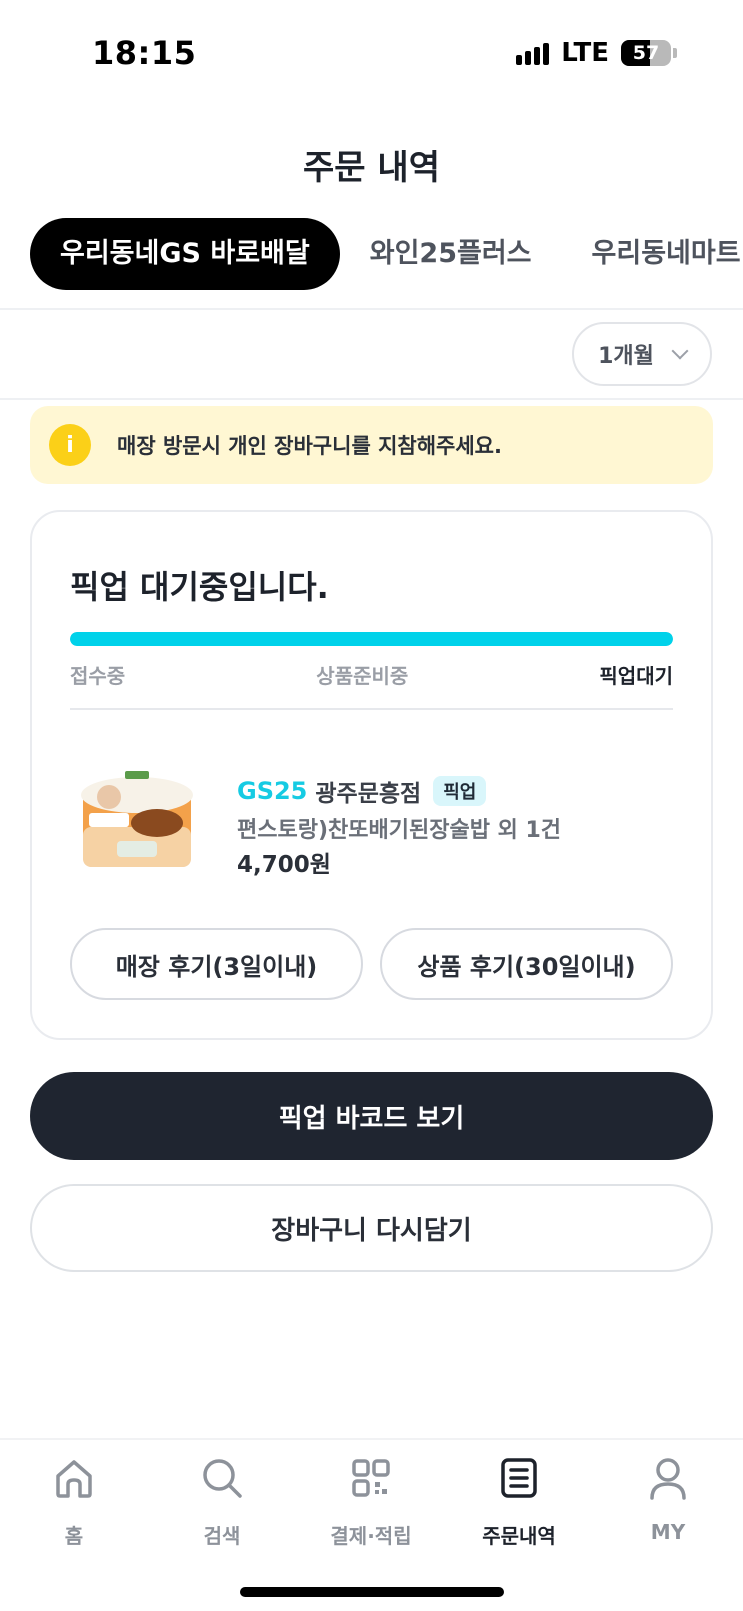 This screenshot has width=743, height=1611. I want to click on card-divider, so click(371, 709).